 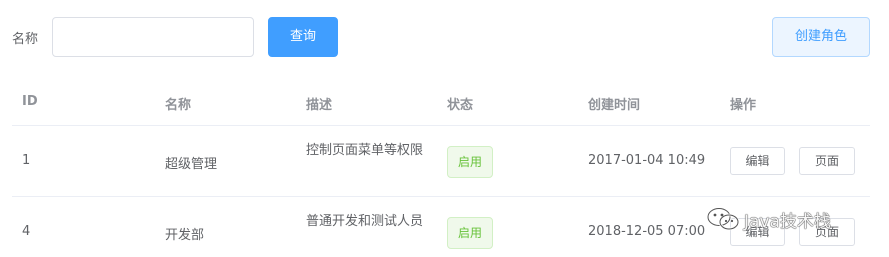 What do you see at coordinates (647, 231) in the screenshot?
I see `cell-created-time: 2018-12-05 07:00` at bounding box center [647, 231].